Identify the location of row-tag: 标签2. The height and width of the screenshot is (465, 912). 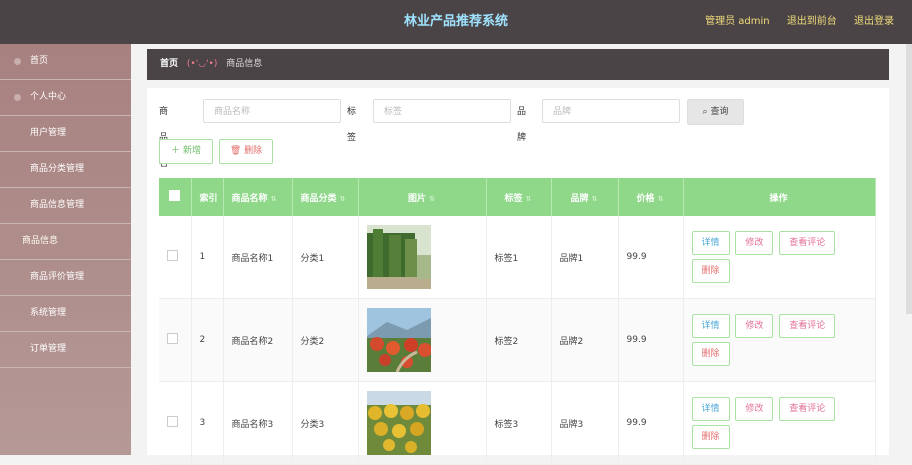
(519, 340).